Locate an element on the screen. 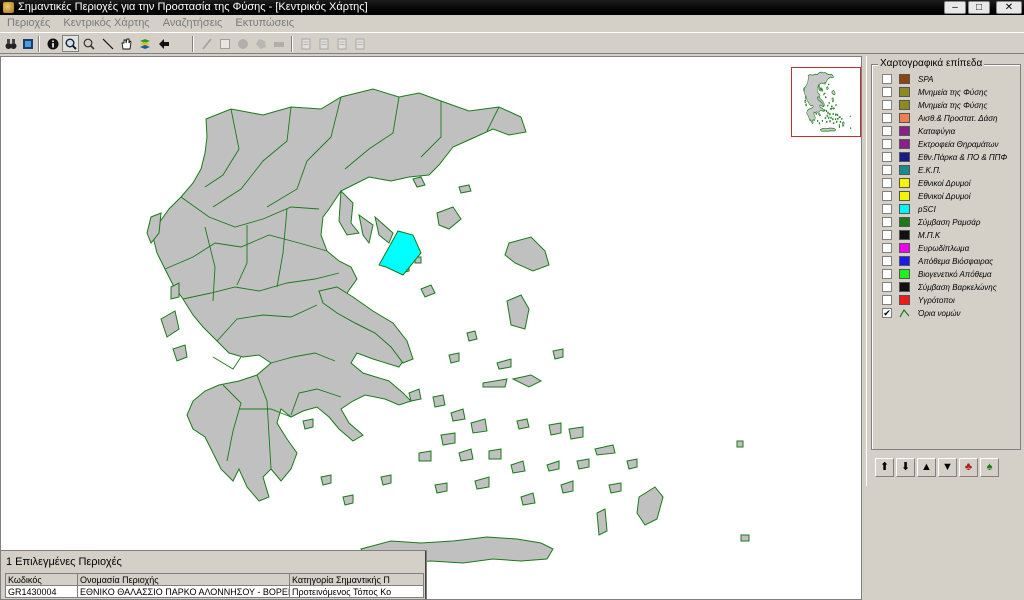 The image size is (1024, 600). layer-row: Εκτροφεία Θηραμάτων is located at coordinates (948, 144).